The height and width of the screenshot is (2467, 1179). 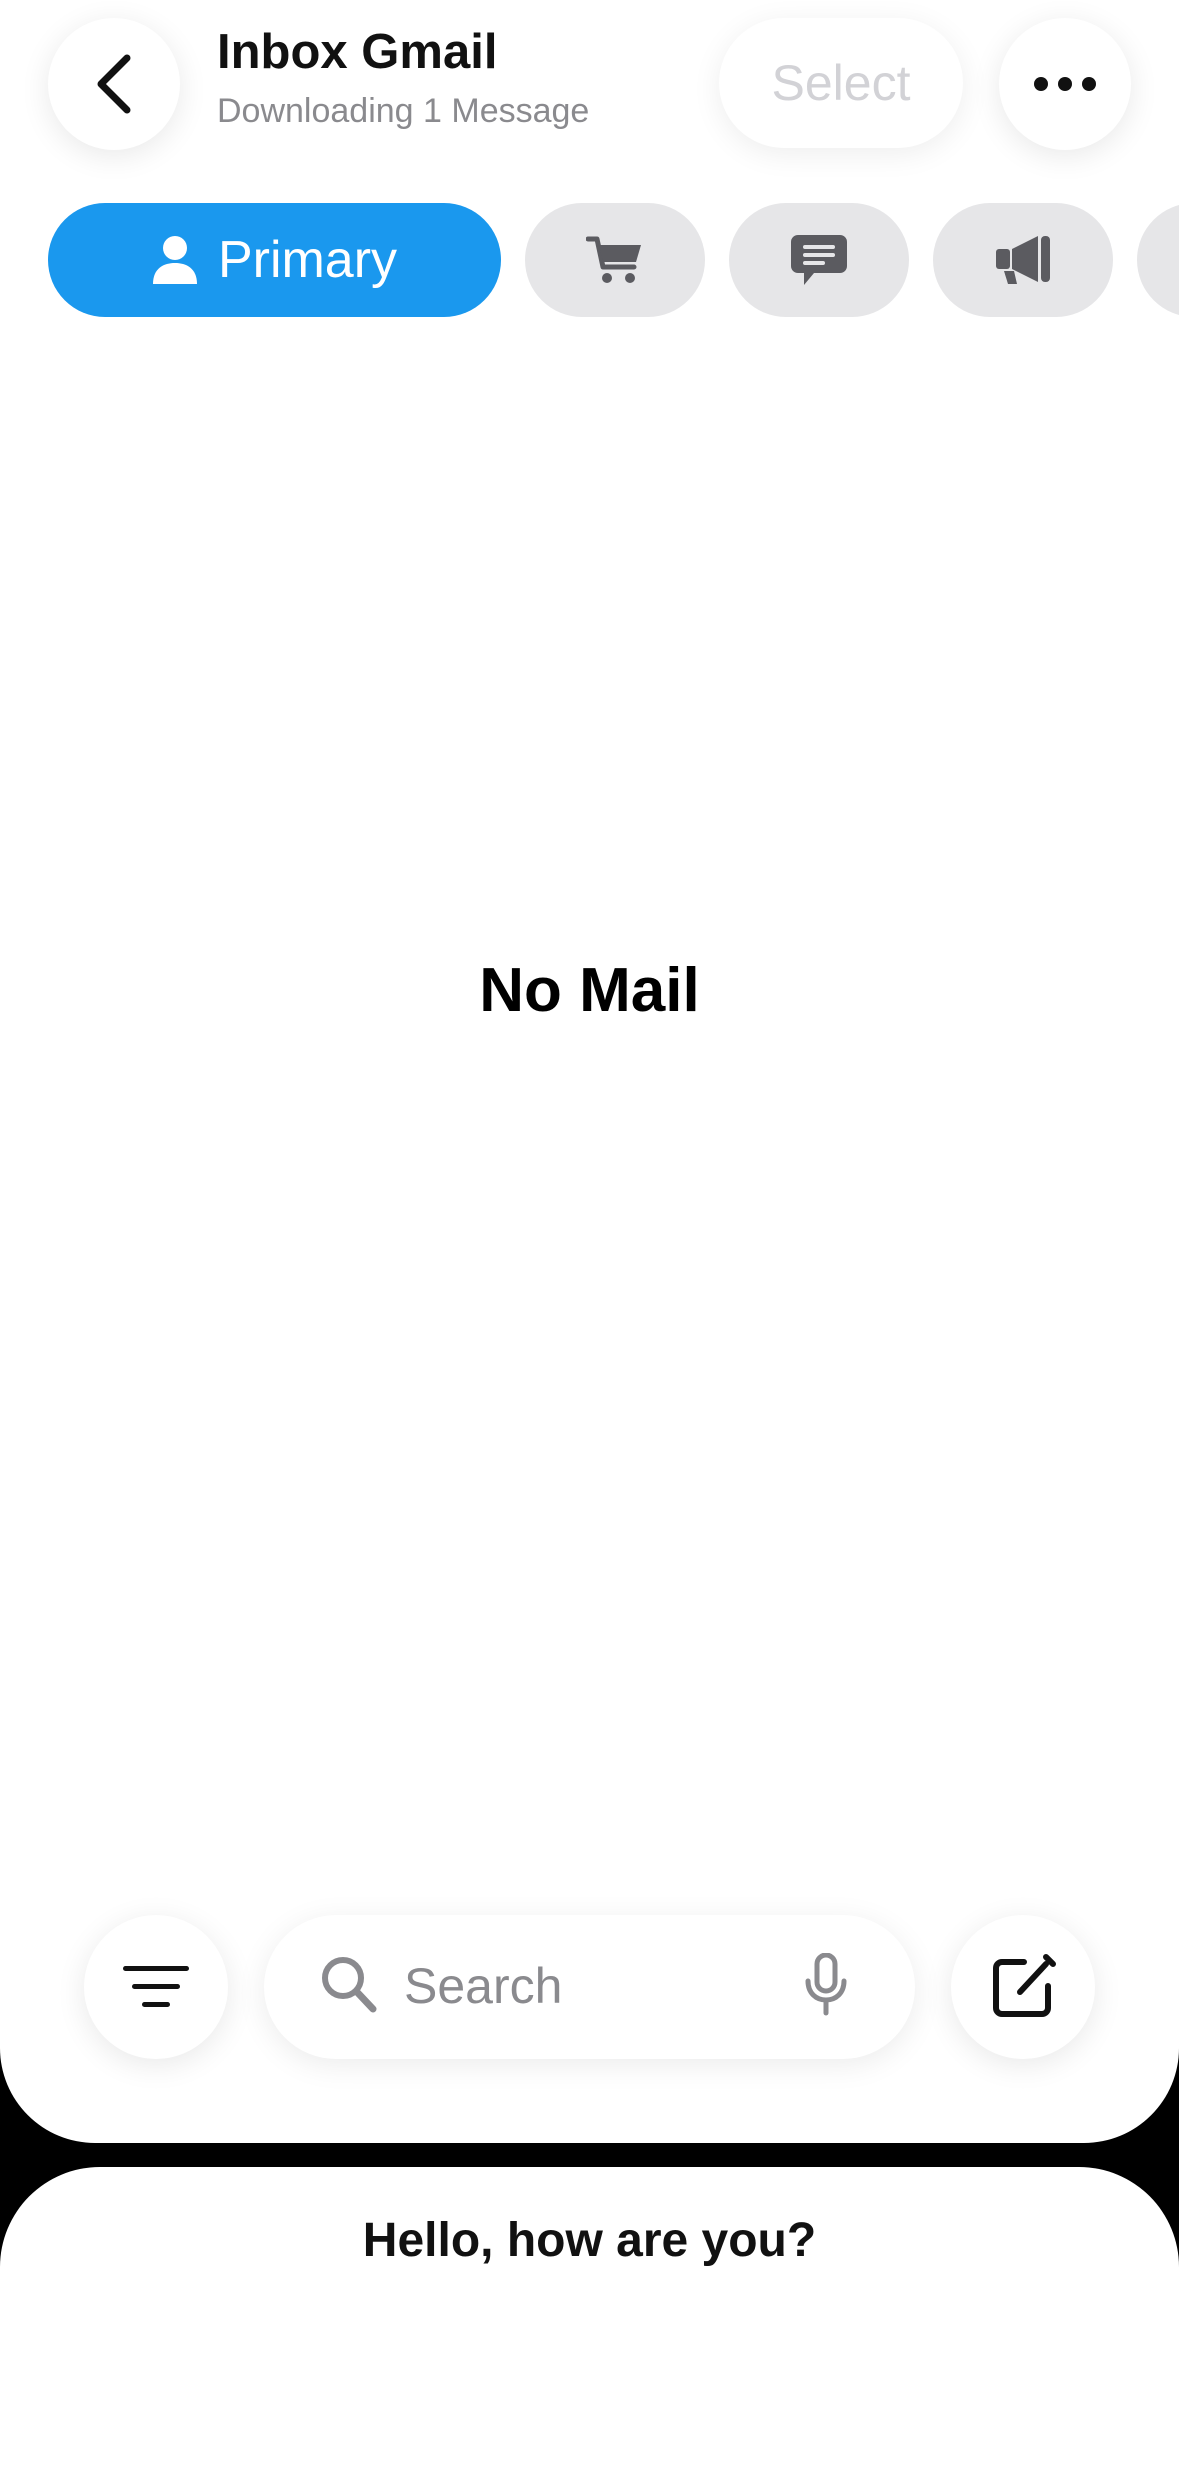 What do you see at coordinates (589, 1987) in the screenshot?
I see `search-field: Search` at bounding box center [589, 1987].